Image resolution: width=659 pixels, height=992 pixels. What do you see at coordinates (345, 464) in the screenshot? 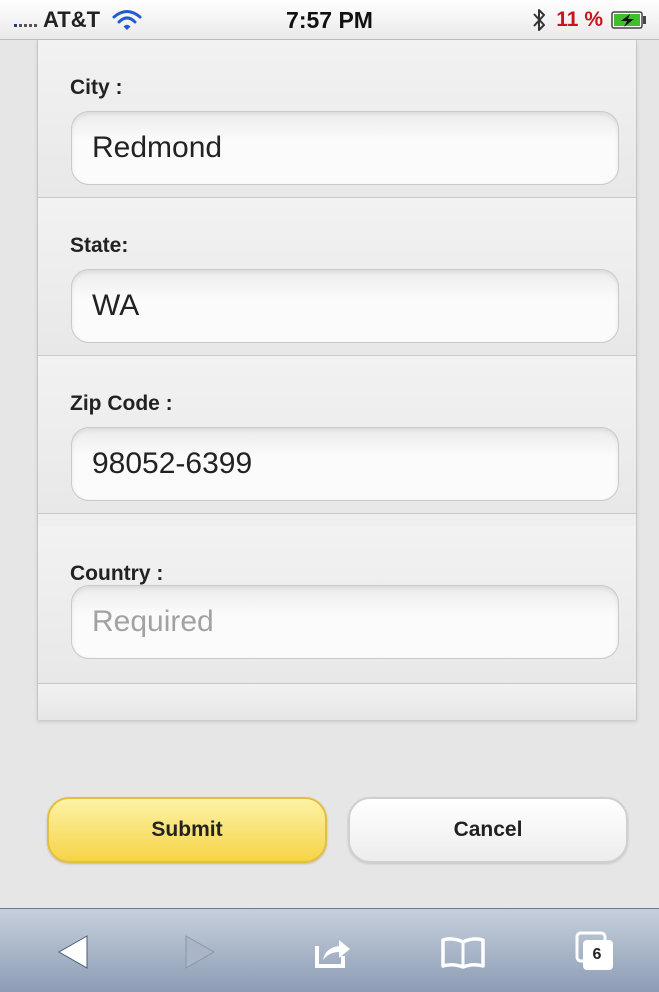
I see `zip-code-field` at bounding box center [345, 464].